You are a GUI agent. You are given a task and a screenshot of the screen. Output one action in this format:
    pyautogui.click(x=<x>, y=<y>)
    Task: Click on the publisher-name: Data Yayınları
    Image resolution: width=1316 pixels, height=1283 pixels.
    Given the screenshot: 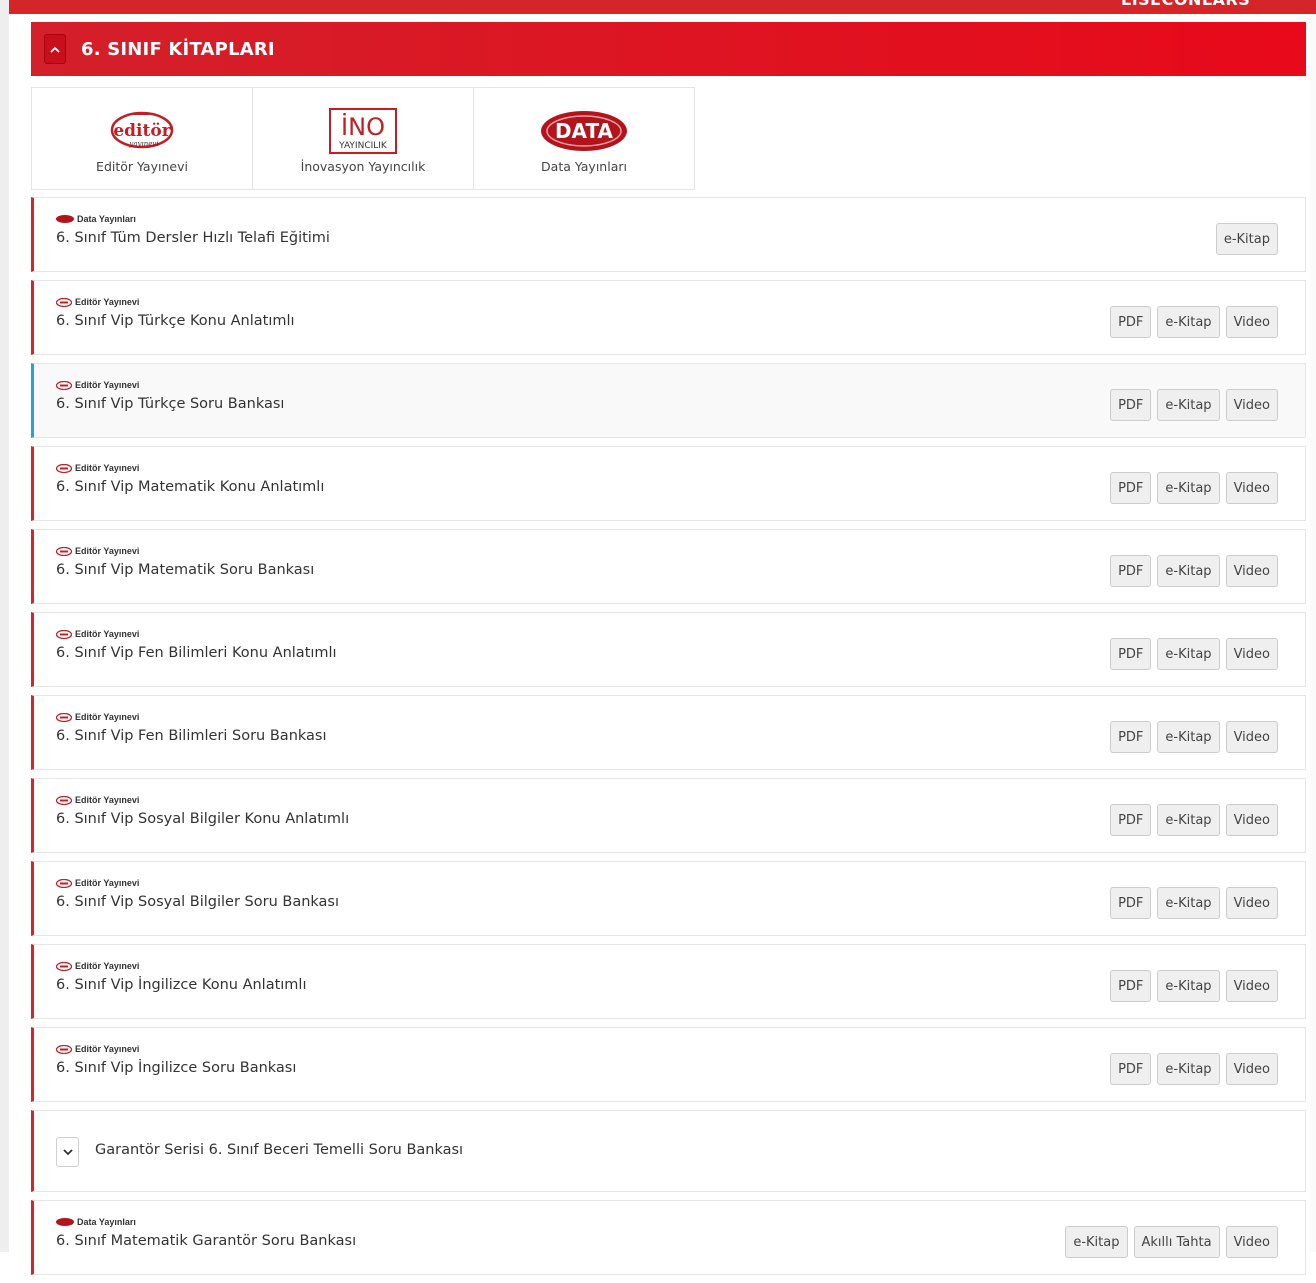 What is the action you would take?
    pyautogui.click(x=584, y=166)
    